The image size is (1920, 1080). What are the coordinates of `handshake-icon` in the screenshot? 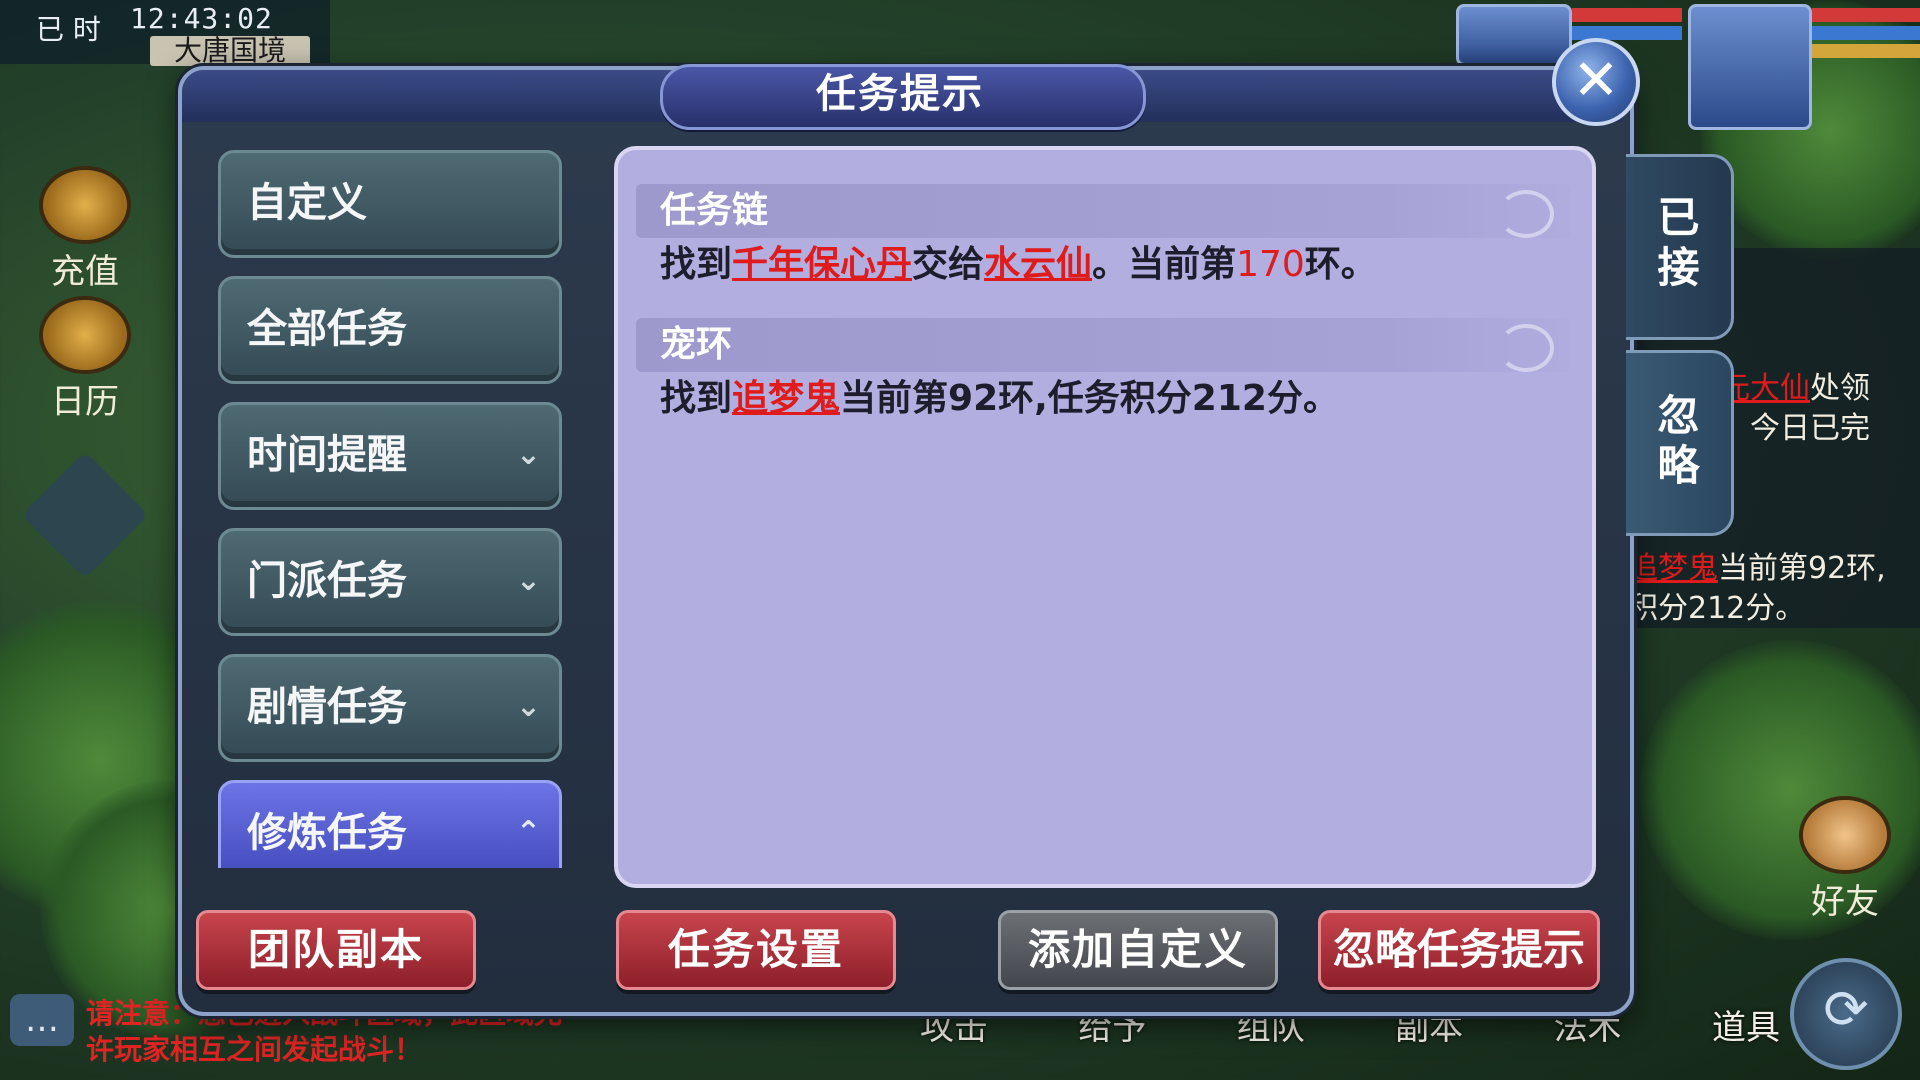 It's located at (1845, 835).